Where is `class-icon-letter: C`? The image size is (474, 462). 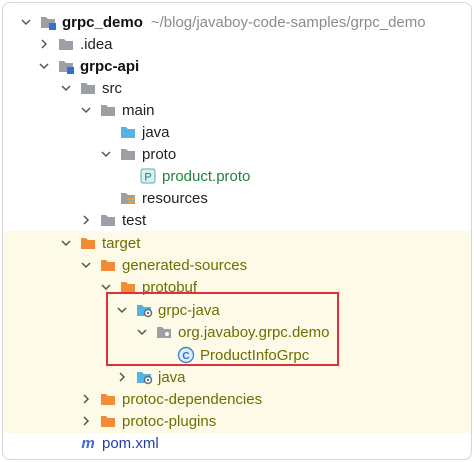
class-icon-letter: C is located at coordinates (185, 356).